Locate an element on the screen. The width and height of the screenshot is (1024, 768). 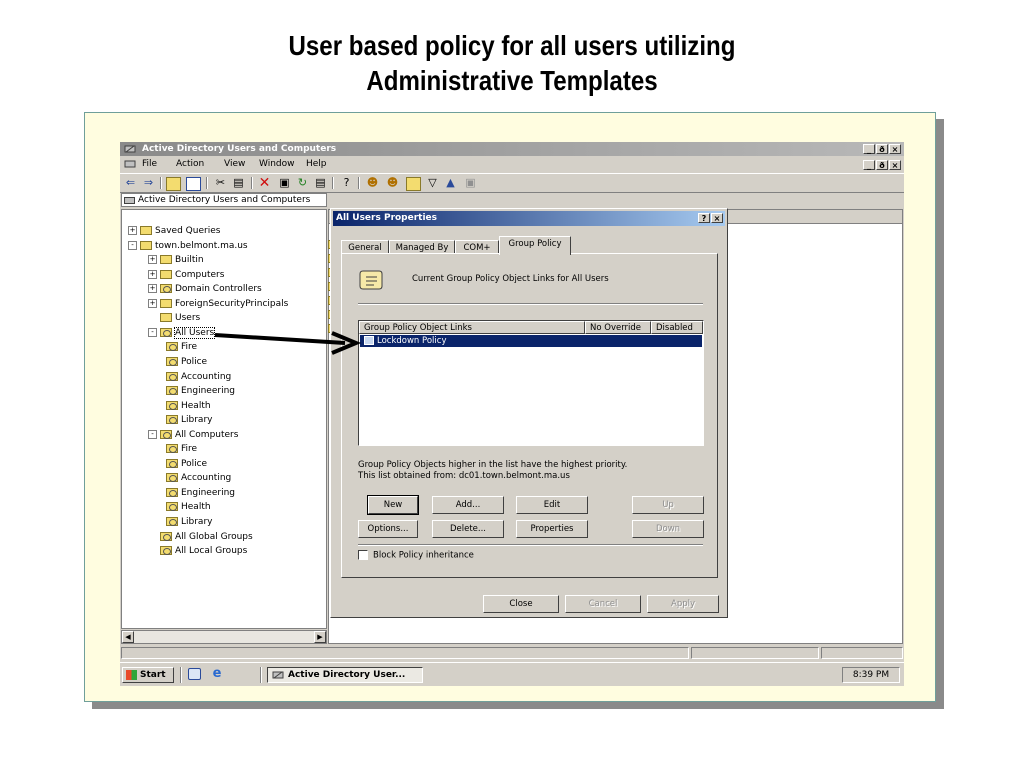
menu-help: Help is located at coordinates (316, 164).